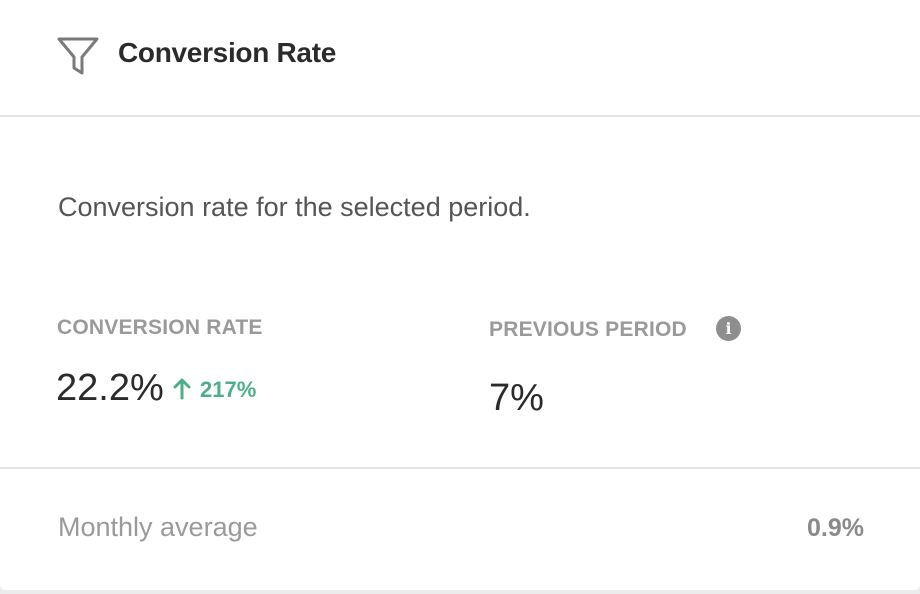  Describe the element at coordinates (294, 207) in the screenshot. I see `card-description: Conversion rate for the selected period.` at that location.